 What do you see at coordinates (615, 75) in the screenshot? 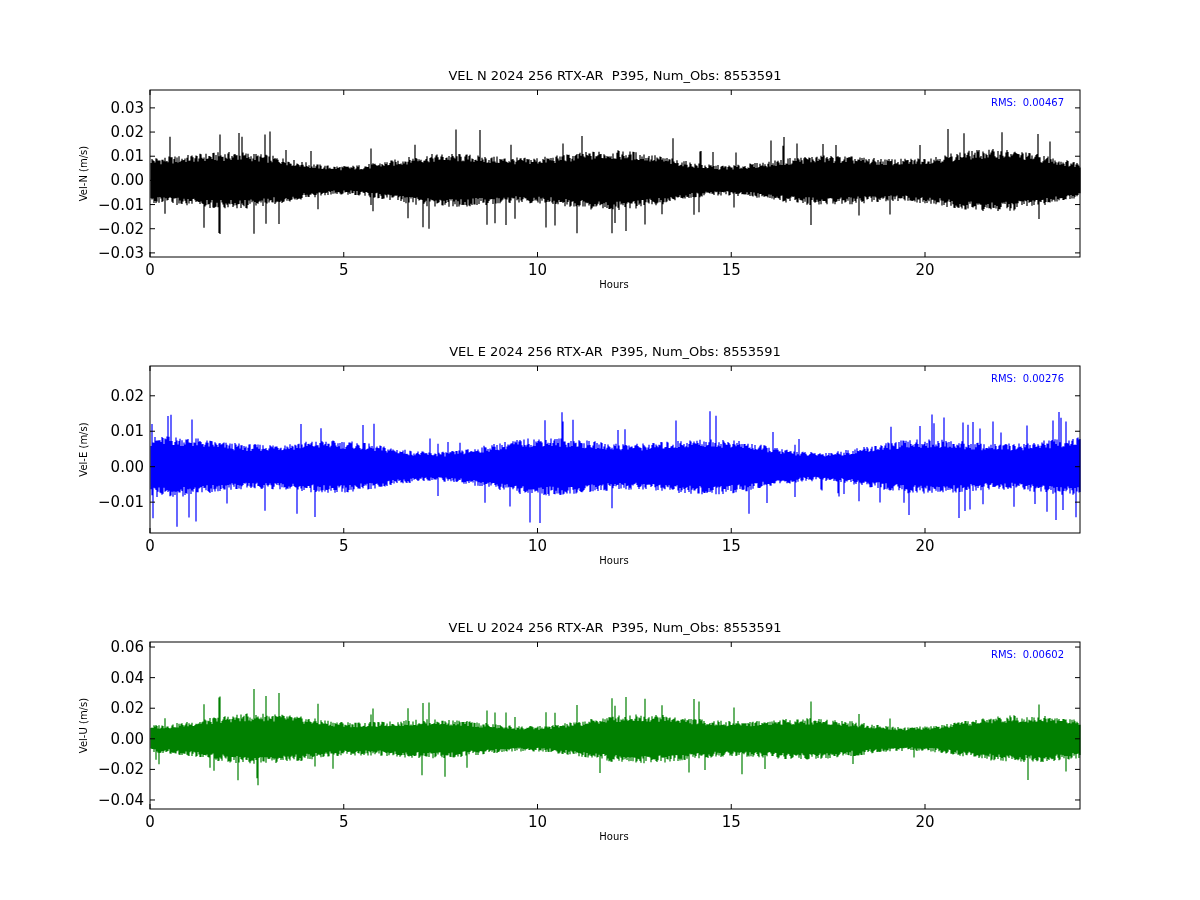
I see `chart-title: VEL N 2024 256 RTX-AR P395, Num_Obs: 8553591` at bounding box center [615, 75].